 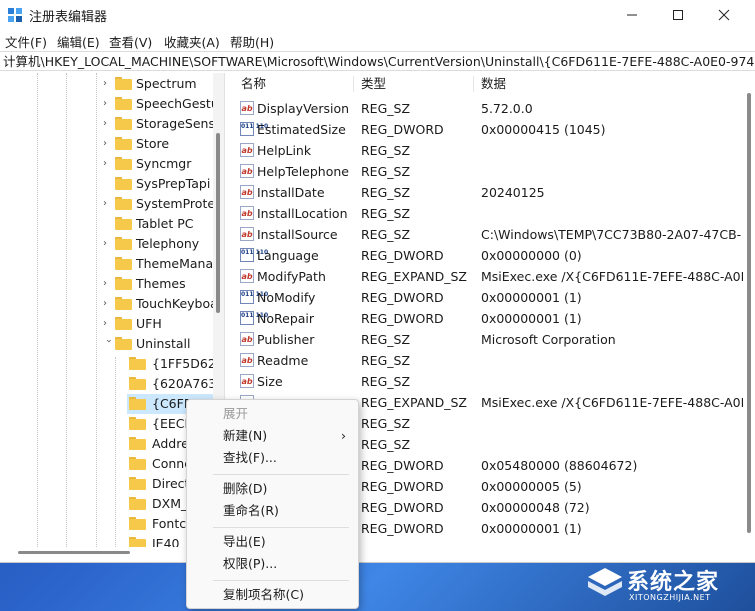 I want to click on column-header-data: 数据, so click(x=493, y=84).